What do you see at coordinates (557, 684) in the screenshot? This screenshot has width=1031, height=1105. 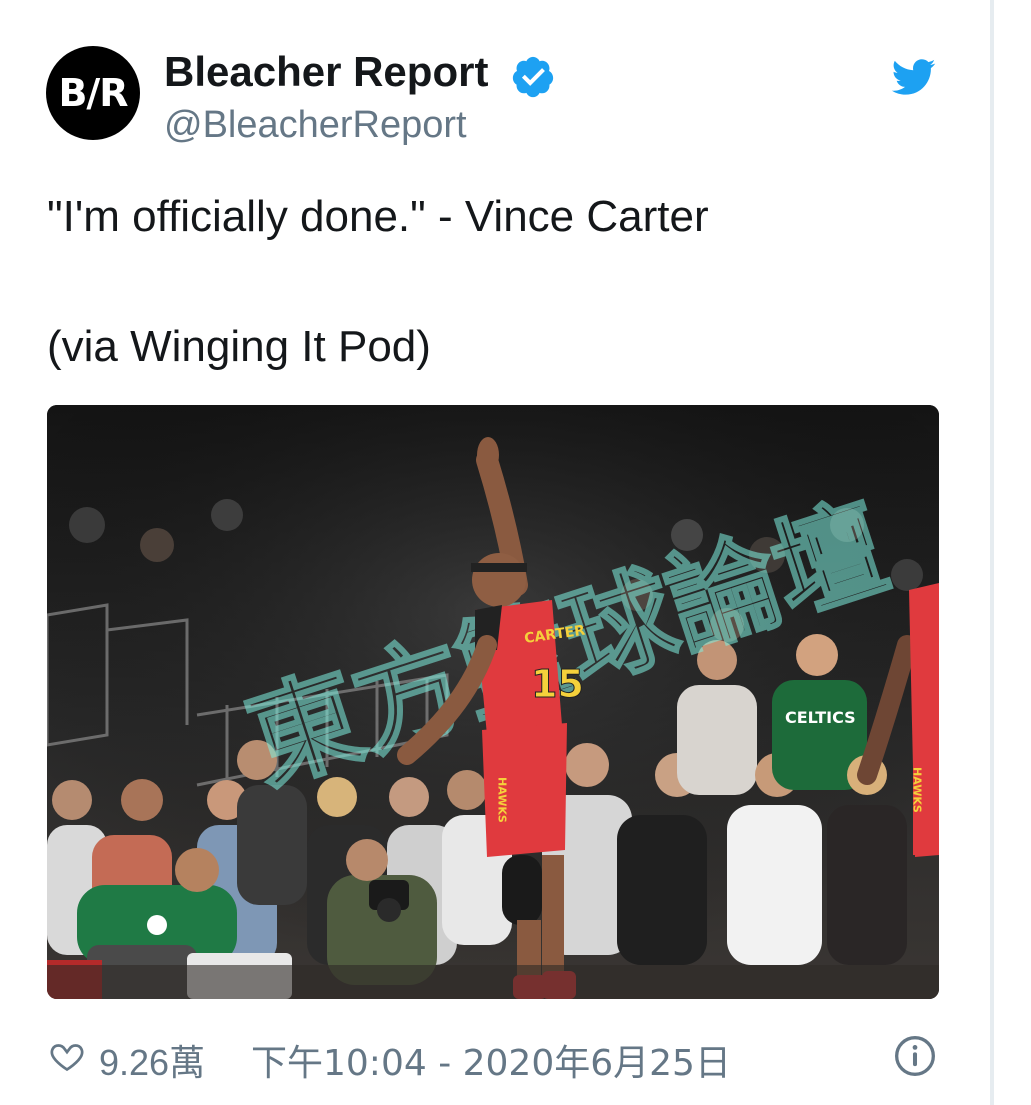 I see `jersey-number: 15` at bounding box center [557, 684].